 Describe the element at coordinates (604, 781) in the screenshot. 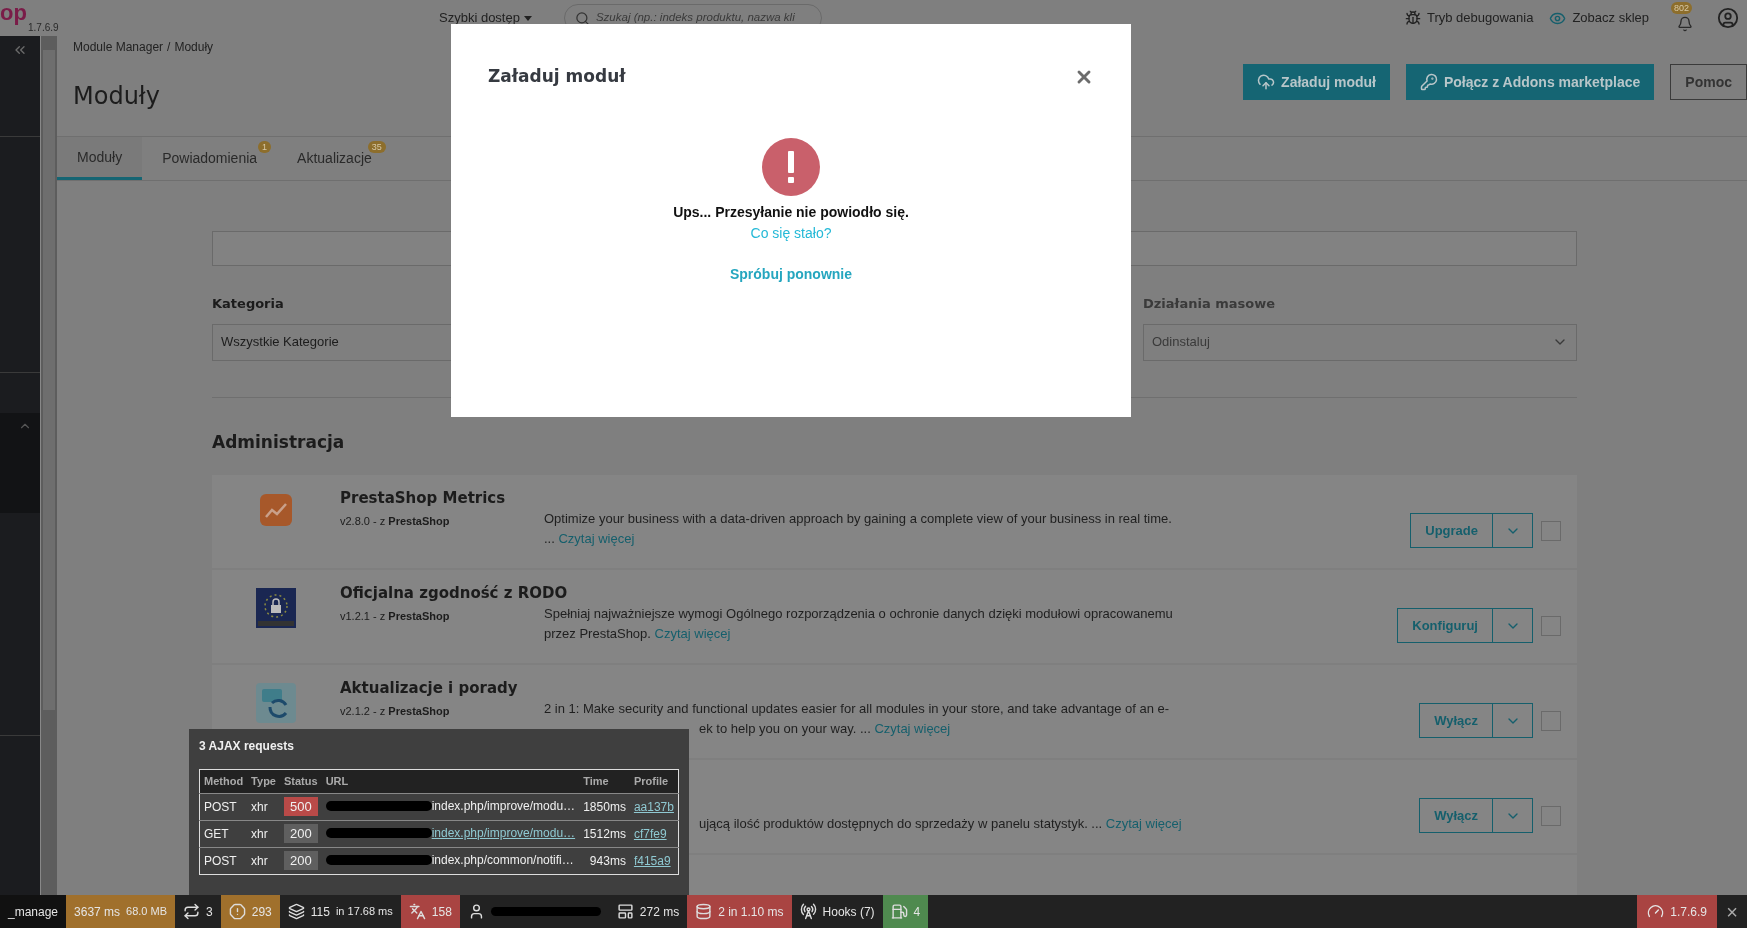

I see `column-header: Time` at that location.